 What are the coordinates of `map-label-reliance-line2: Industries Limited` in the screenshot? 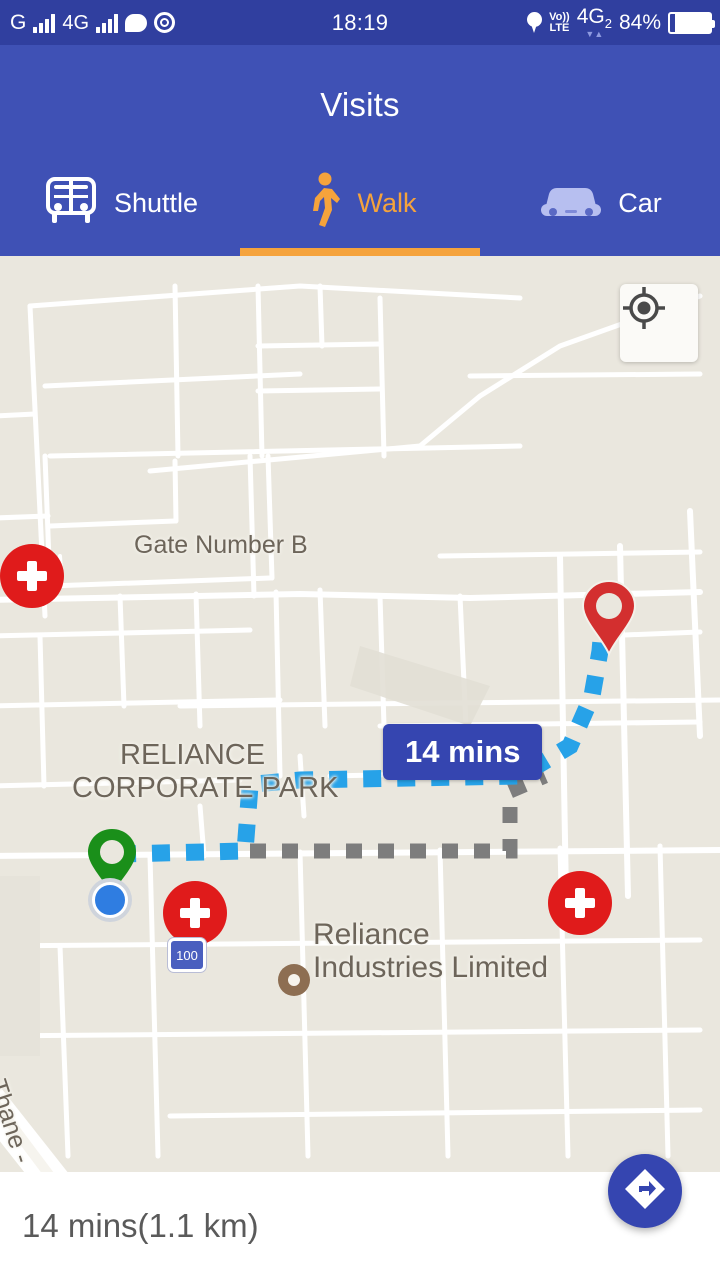 It's located at (431, 967).